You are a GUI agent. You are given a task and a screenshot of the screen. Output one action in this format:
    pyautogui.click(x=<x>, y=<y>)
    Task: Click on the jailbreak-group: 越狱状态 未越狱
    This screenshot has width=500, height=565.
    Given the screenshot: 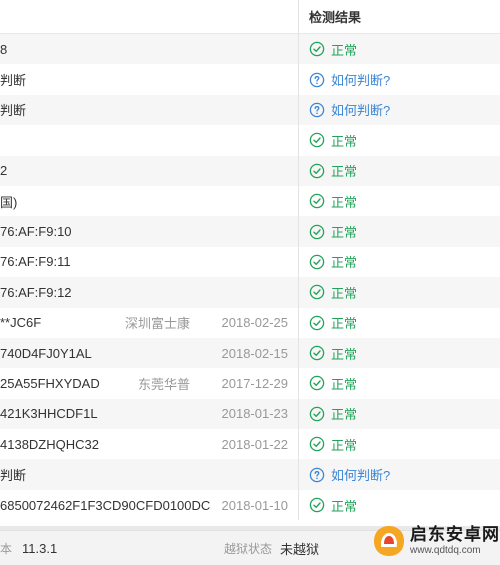 What is the action you would take?
    pyautogui.click(x=259, y=548)
    